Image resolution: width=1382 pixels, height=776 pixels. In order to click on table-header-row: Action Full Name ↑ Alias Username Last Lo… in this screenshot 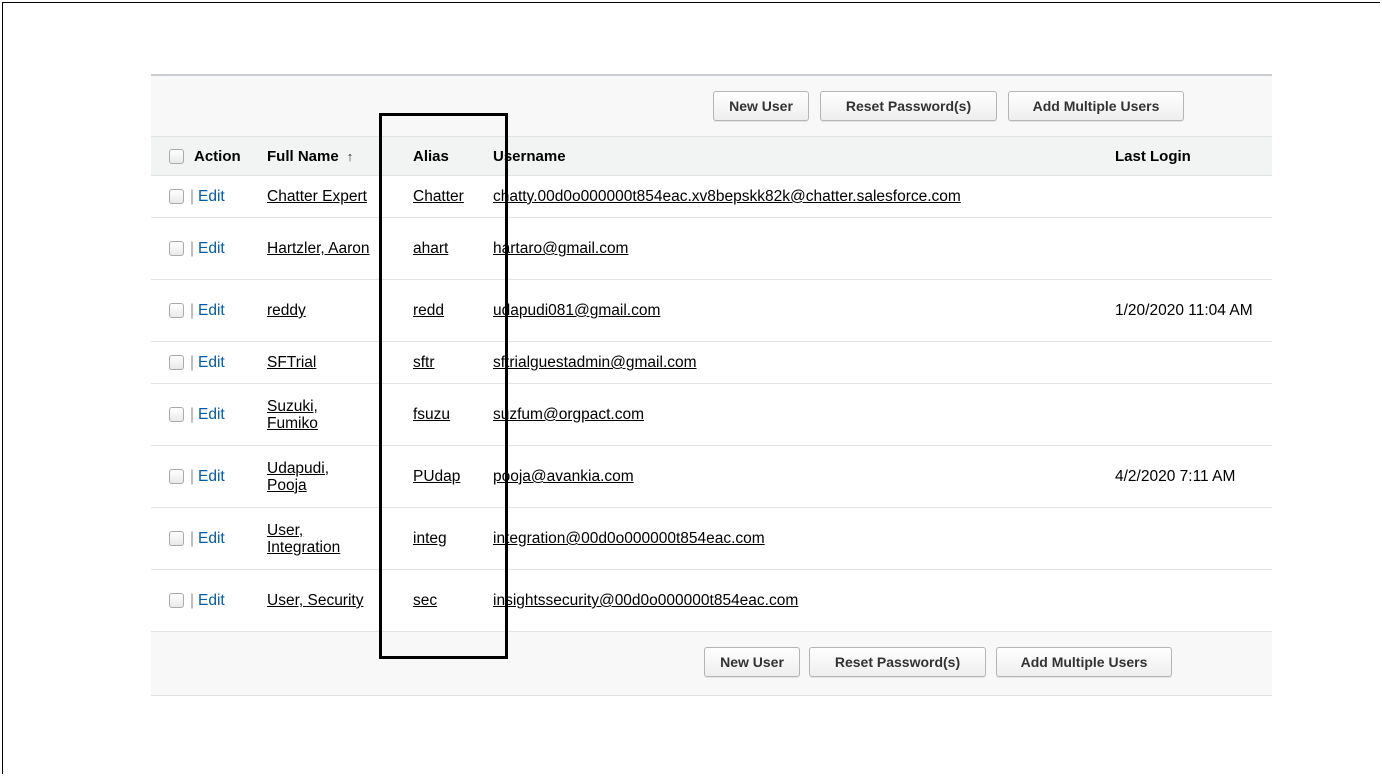, I will do `click(711, 156)`.